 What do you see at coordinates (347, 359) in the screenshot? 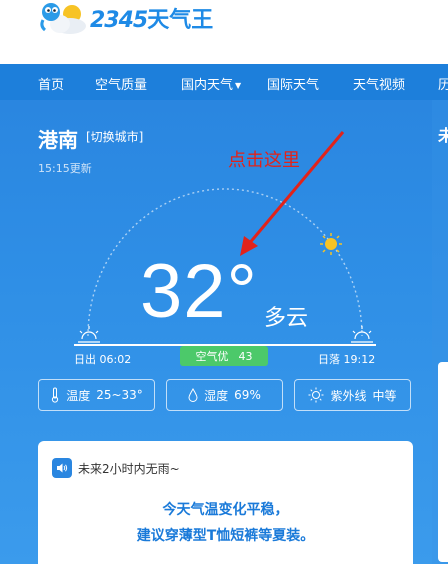
I see `sunset-time: 日落 19:12` at bounding box center [347, 359].